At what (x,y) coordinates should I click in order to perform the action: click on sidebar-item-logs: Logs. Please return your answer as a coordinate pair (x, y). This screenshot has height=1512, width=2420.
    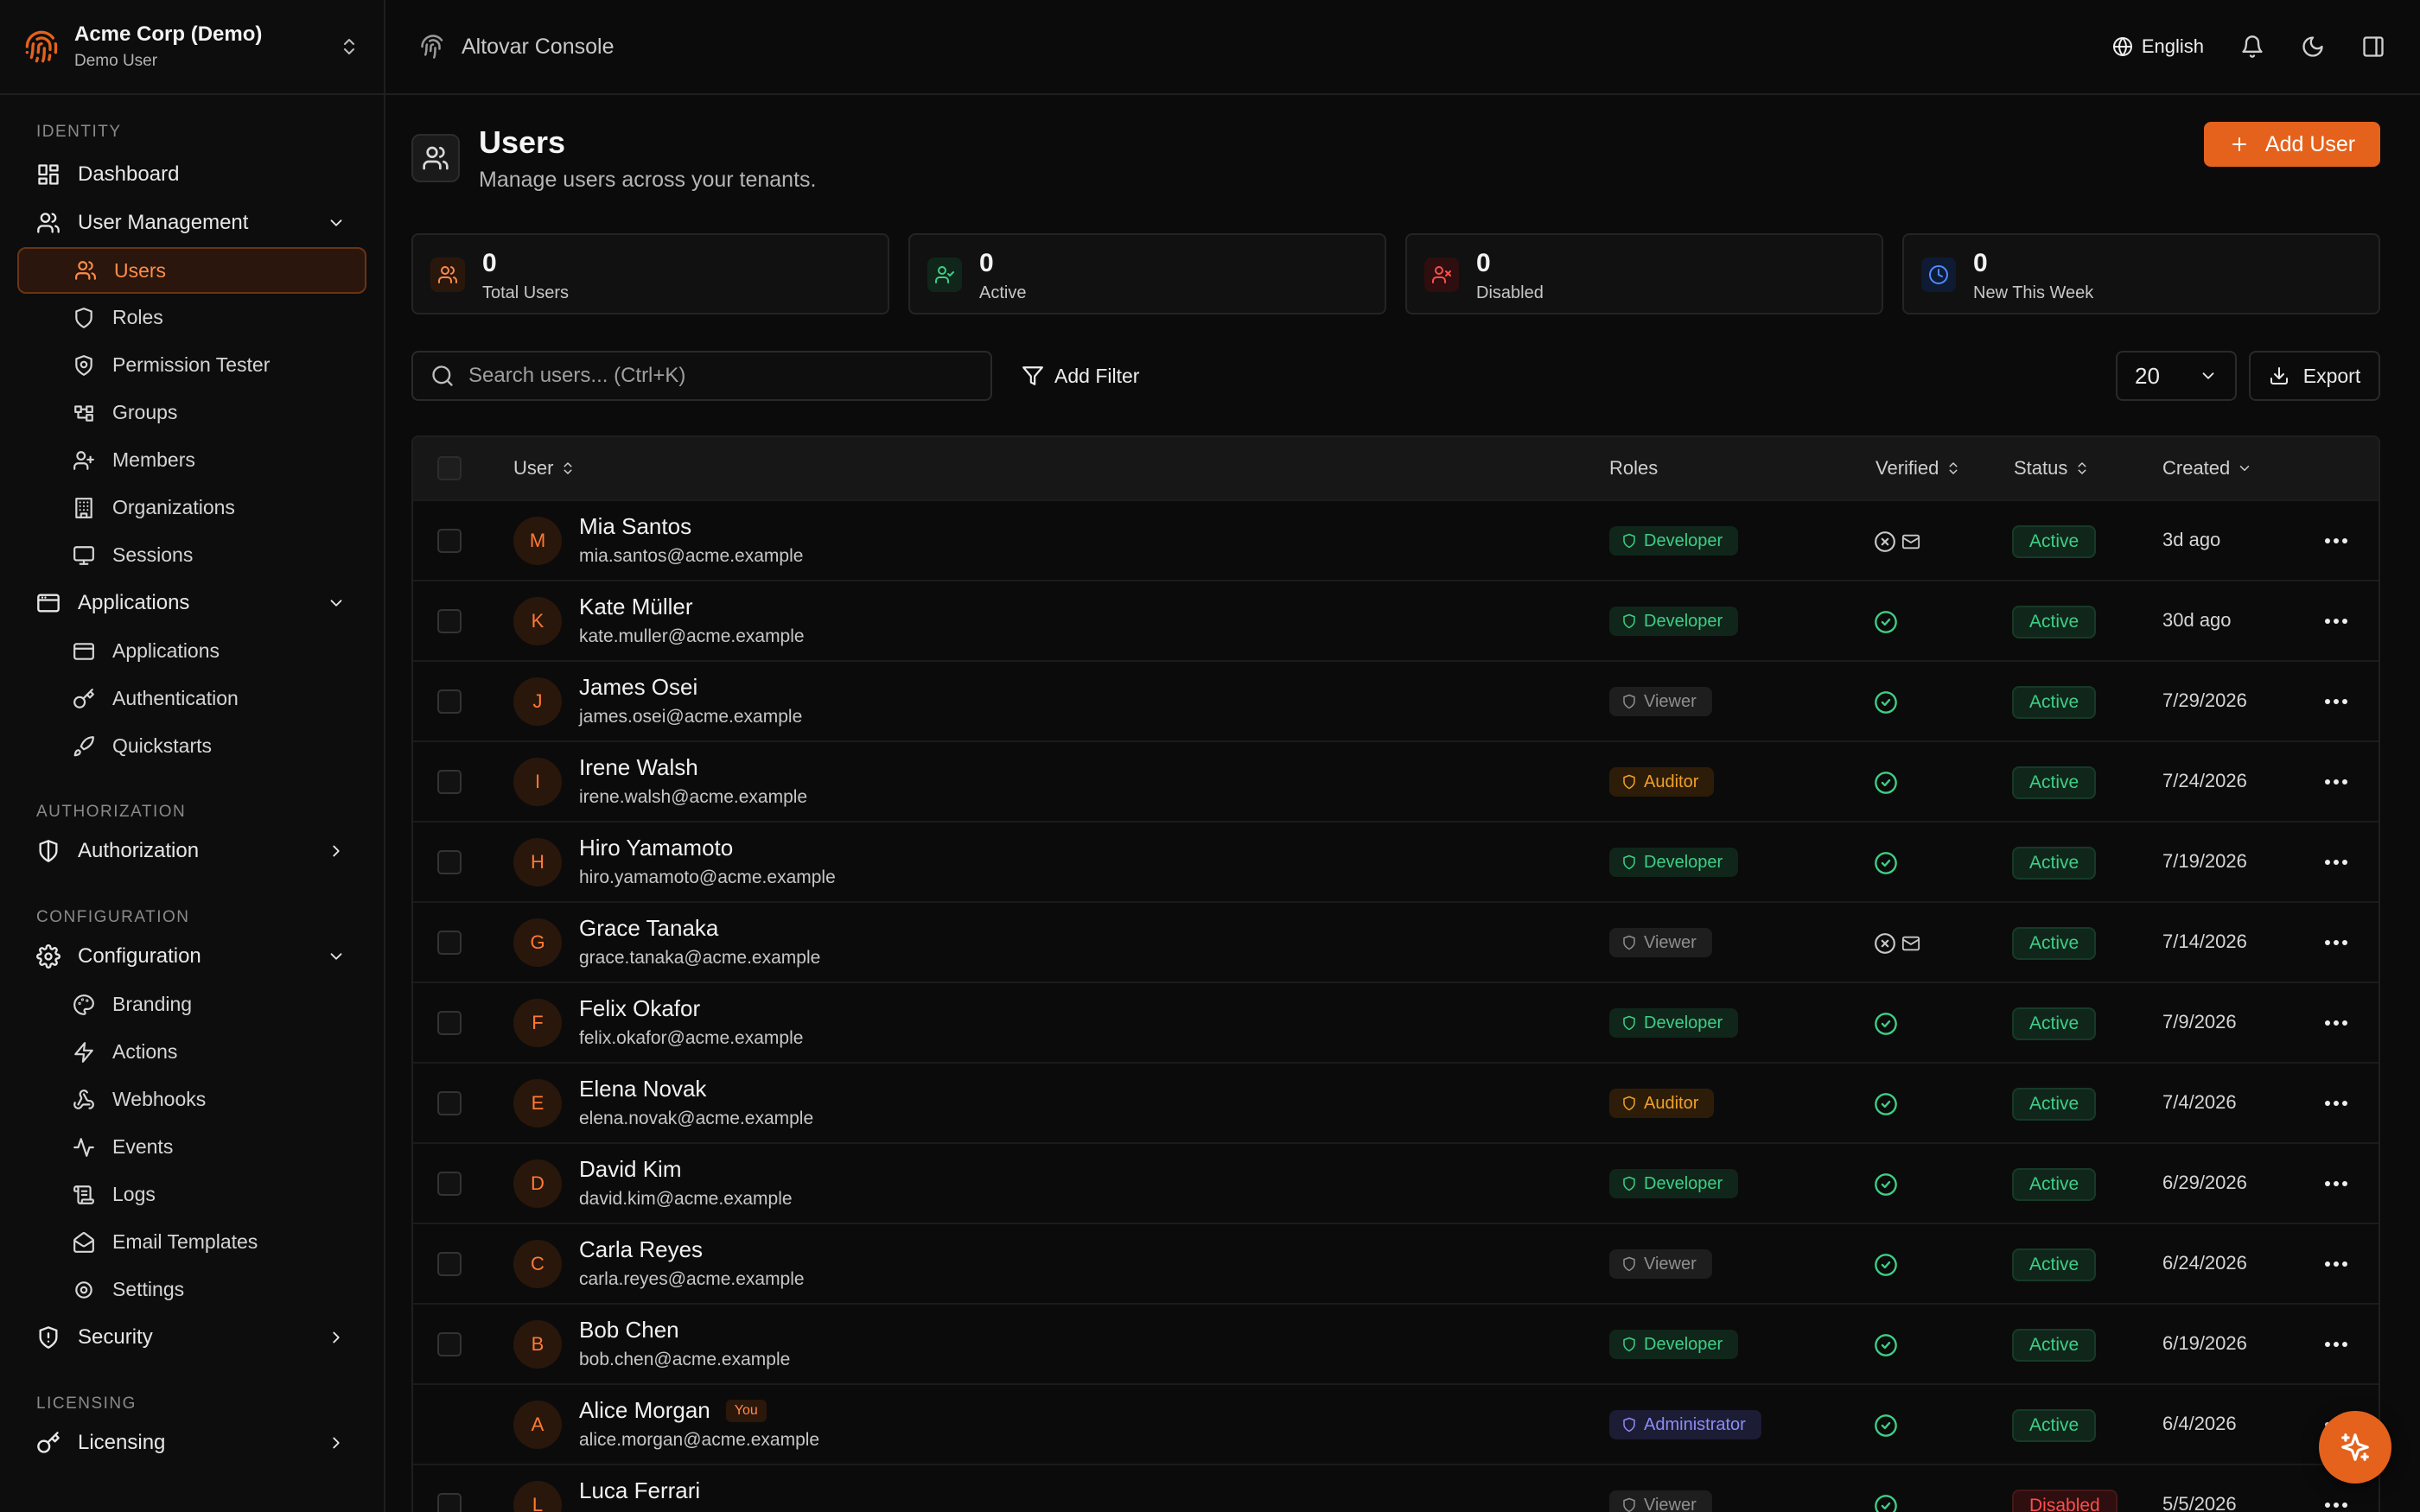
    Looking at the image, I should click on (192, 1194).